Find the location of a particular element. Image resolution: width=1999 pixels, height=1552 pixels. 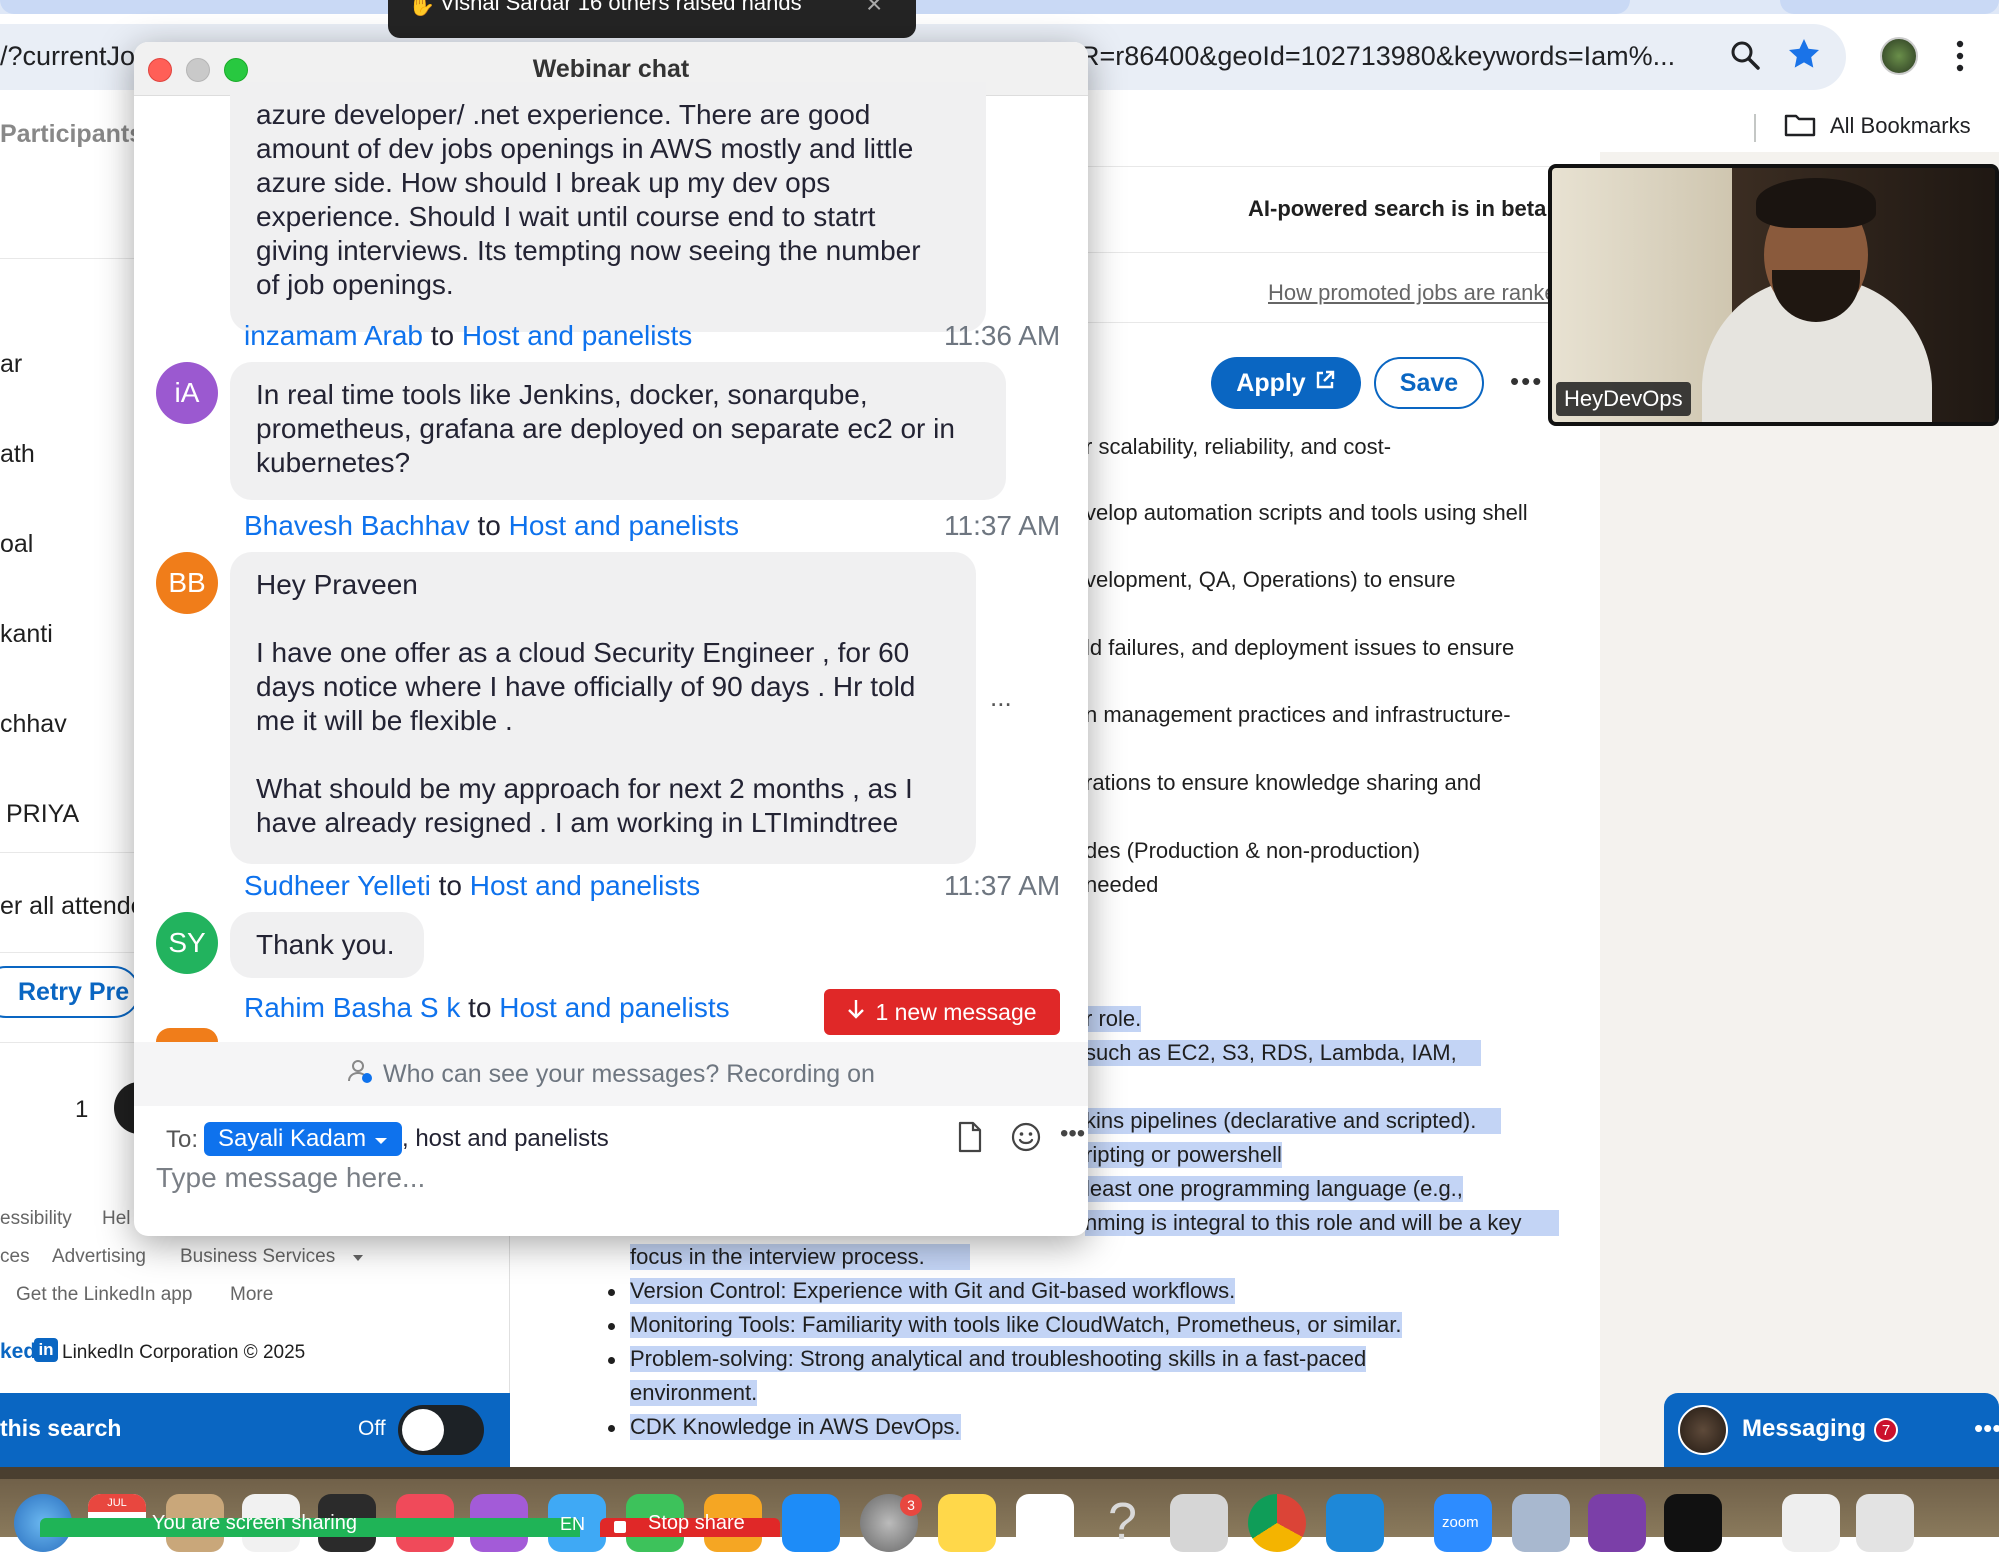

sender-name: inzamam Arab is located at coordinates (333, 335).